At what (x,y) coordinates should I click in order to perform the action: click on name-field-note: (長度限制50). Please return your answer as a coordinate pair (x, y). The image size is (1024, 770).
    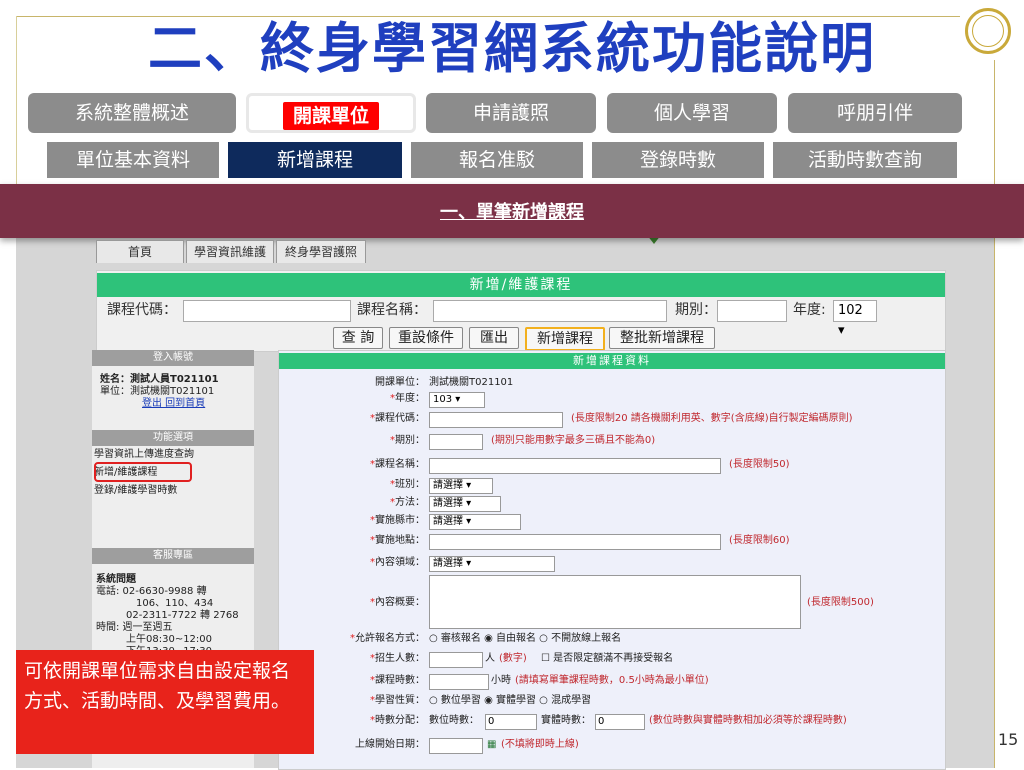
    Looking at the image, I should click on (759, 464).